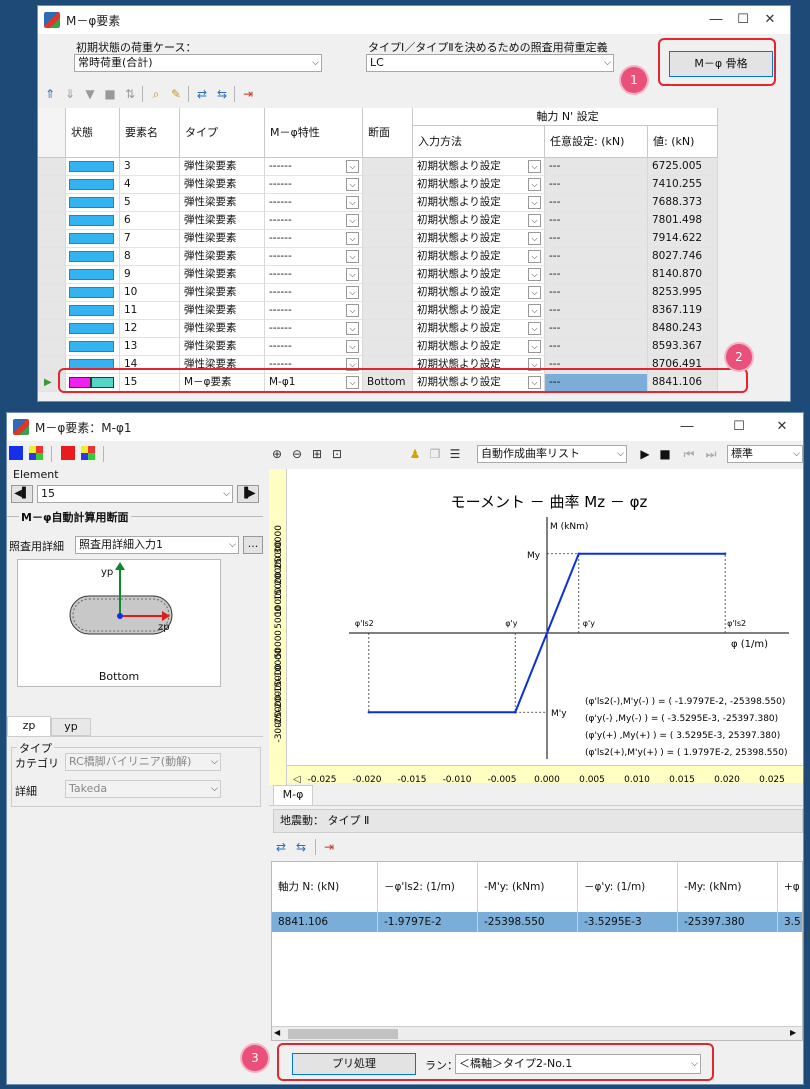  Describe the element at coordinates (490, 63) in the screenshot. I see `type-definition-select: LC ⌵` at that location.